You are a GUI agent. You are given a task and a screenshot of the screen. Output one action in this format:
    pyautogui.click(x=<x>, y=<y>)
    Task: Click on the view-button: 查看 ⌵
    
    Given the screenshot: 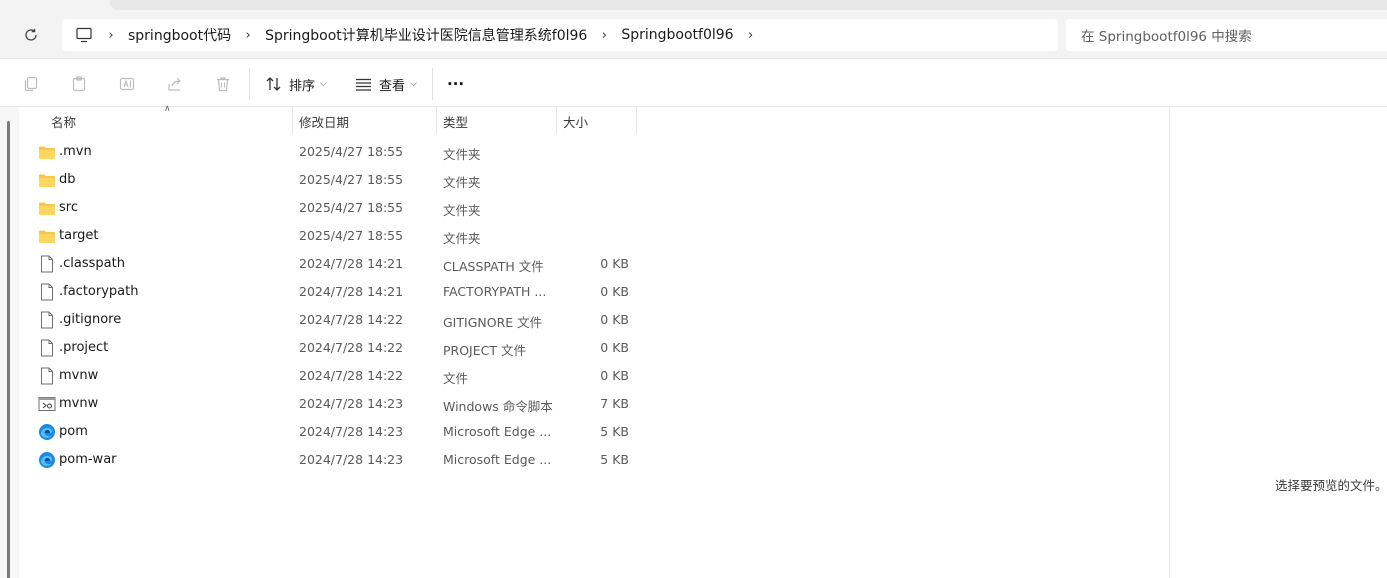 What is the action you would take?
    pyautogui.click(x=386, y=84)
    